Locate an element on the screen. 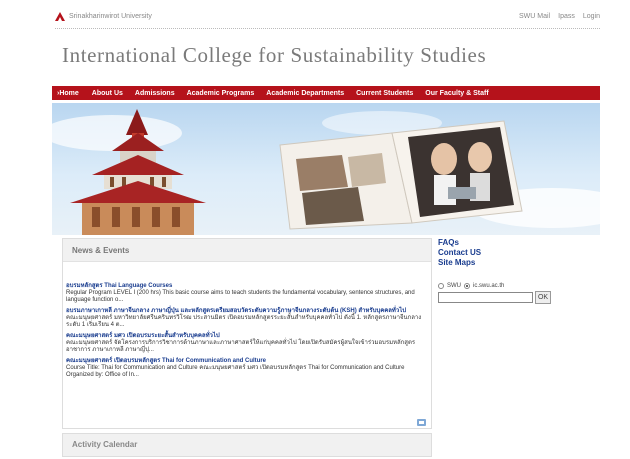 The image size is (630, 459). nav-home: ›Home is located at coordinates (69, 93).